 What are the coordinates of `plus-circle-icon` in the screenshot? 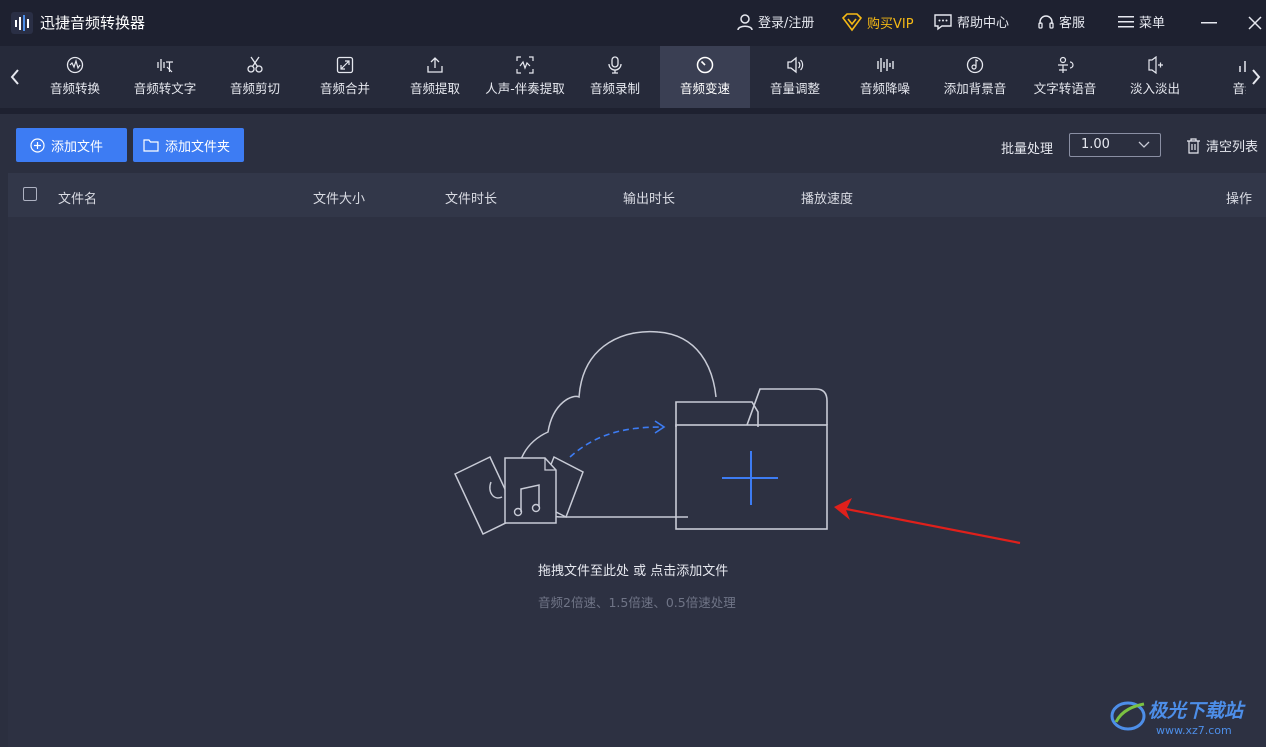 It's located at (37, 145).